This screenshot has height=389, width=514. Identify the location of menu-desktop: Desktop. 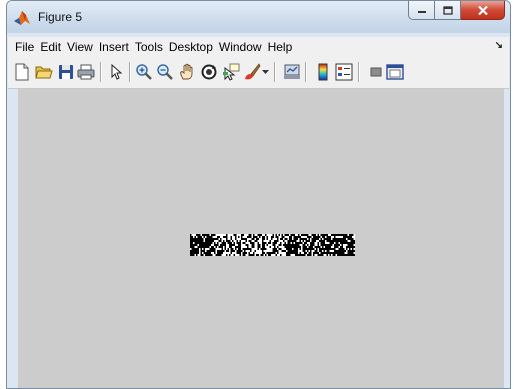
(191, 47).